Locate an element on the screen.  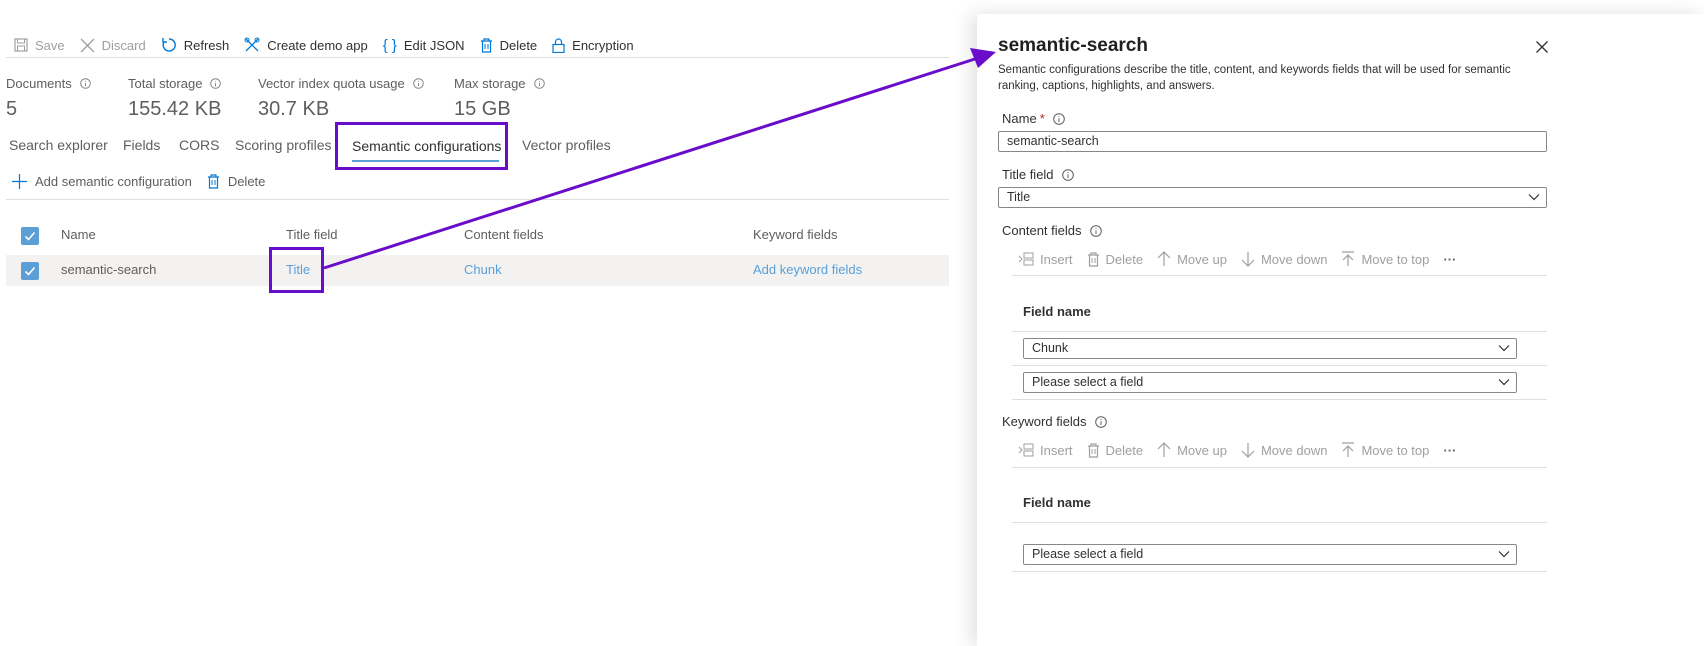
annotation-arrow is located at coordinates (659, 159).